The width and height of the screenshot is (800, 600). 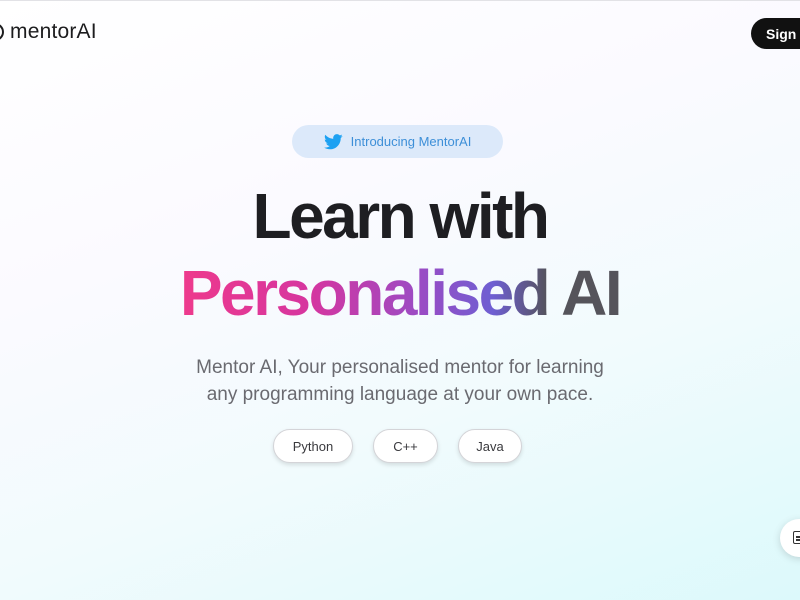 What do you see at coordinates (405, 446) in the screenshot?
I see `language-chip-cpp: C++` at bounding box center [405, 446].